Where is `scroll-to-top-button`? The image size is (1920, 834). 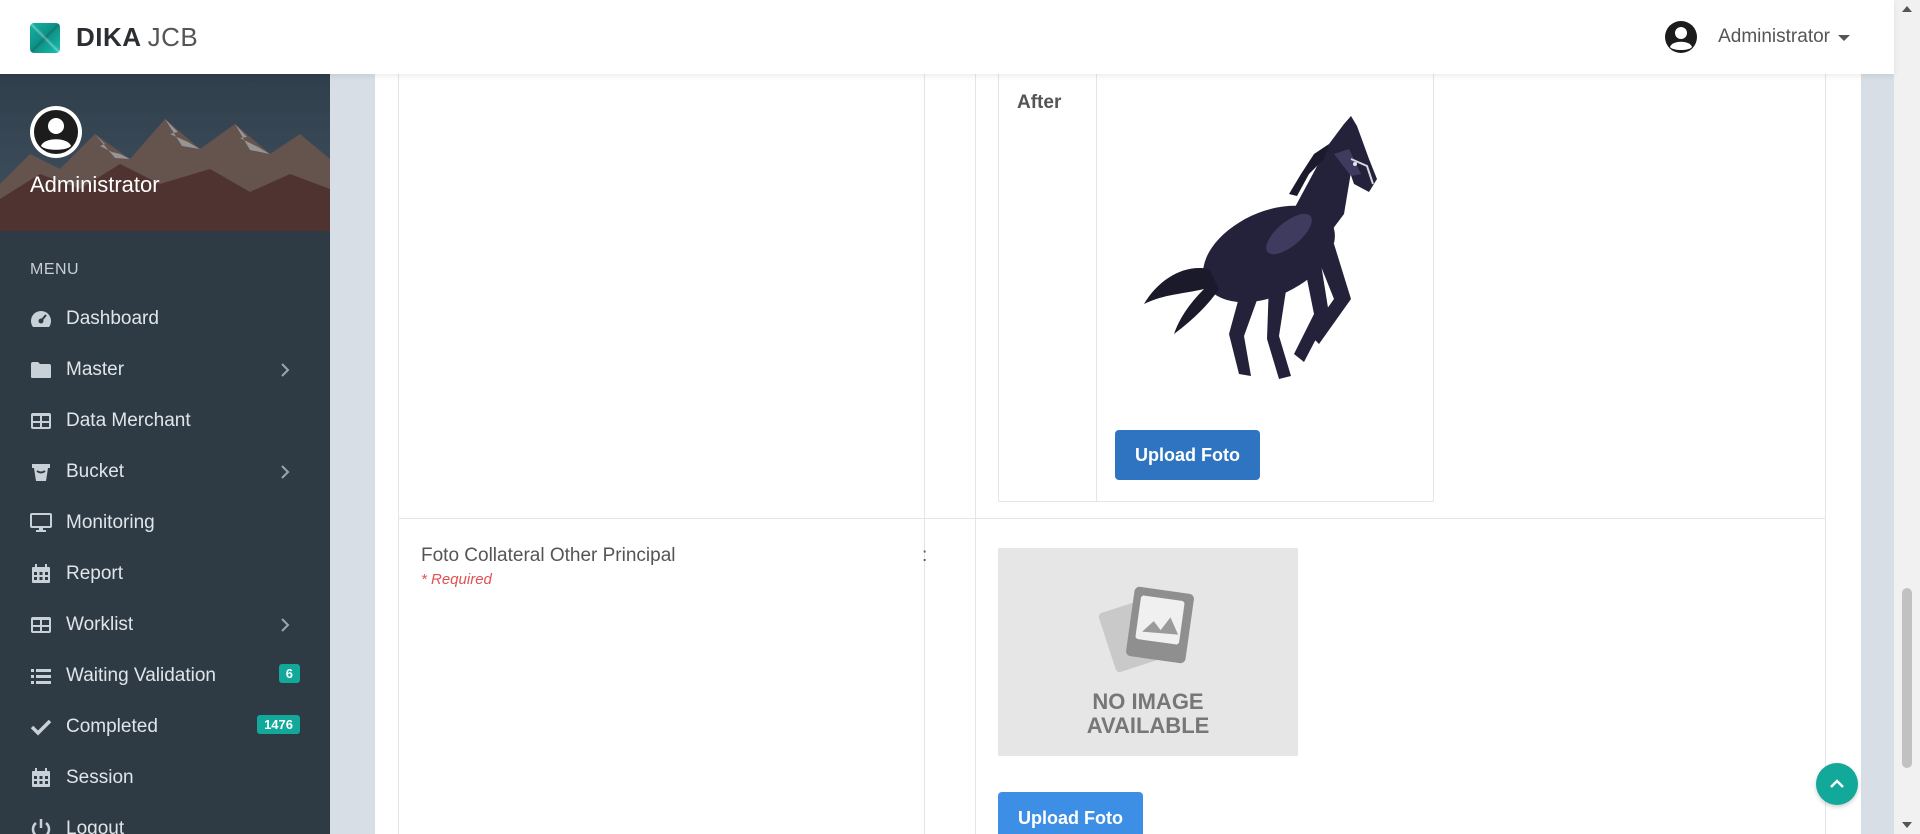
scroll-to-top-button is located at coordinates (1837, 784).